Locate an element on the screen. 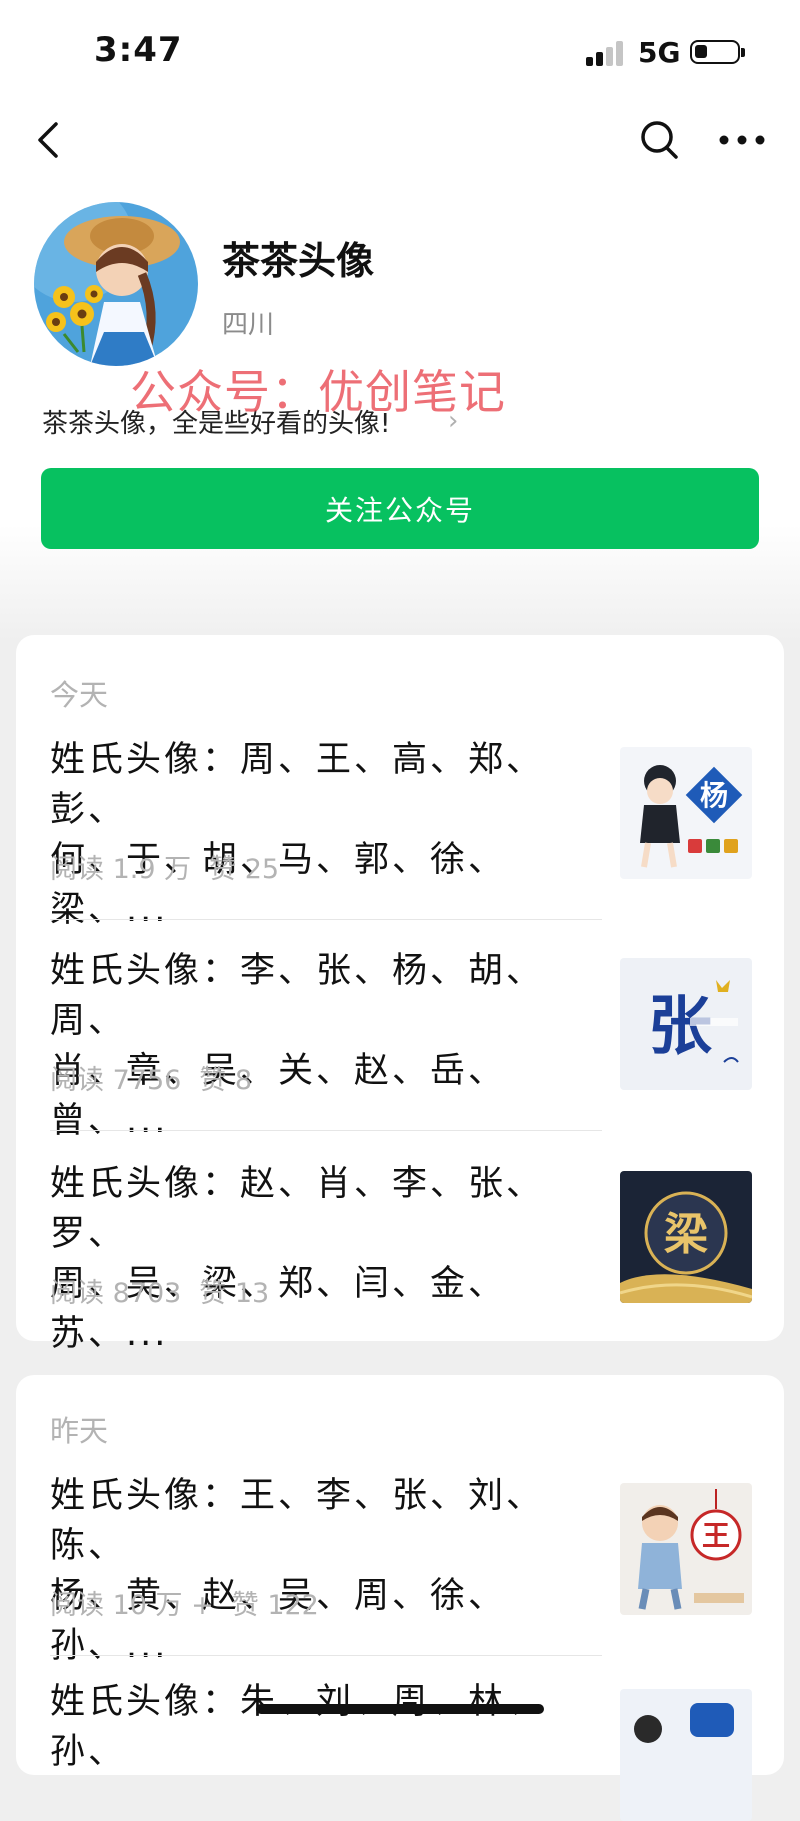 Image resolution: width=800 pixels, height=1821 pixels. like-count: 赞 8 is located at coordinates (226, 1080).